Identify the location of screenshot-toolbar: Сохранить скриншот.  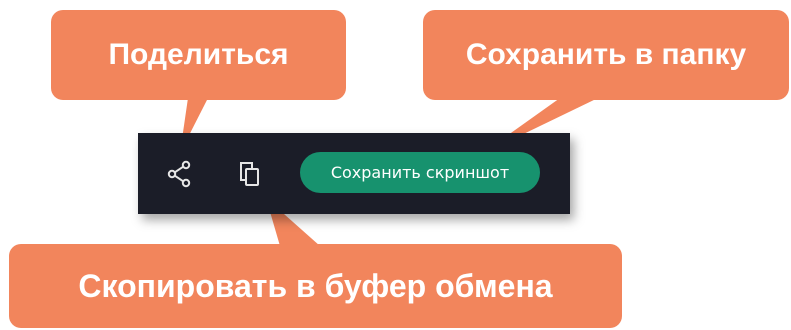
(354, 173).